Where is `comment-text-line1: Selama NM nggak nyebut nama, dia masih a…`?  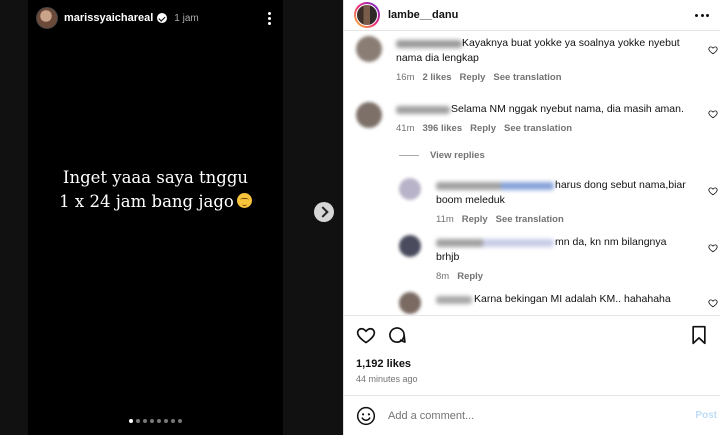
comment-text-line1: Selama NM nggak nyebut nama, dia masih a… is located at coordinates (567, 109).